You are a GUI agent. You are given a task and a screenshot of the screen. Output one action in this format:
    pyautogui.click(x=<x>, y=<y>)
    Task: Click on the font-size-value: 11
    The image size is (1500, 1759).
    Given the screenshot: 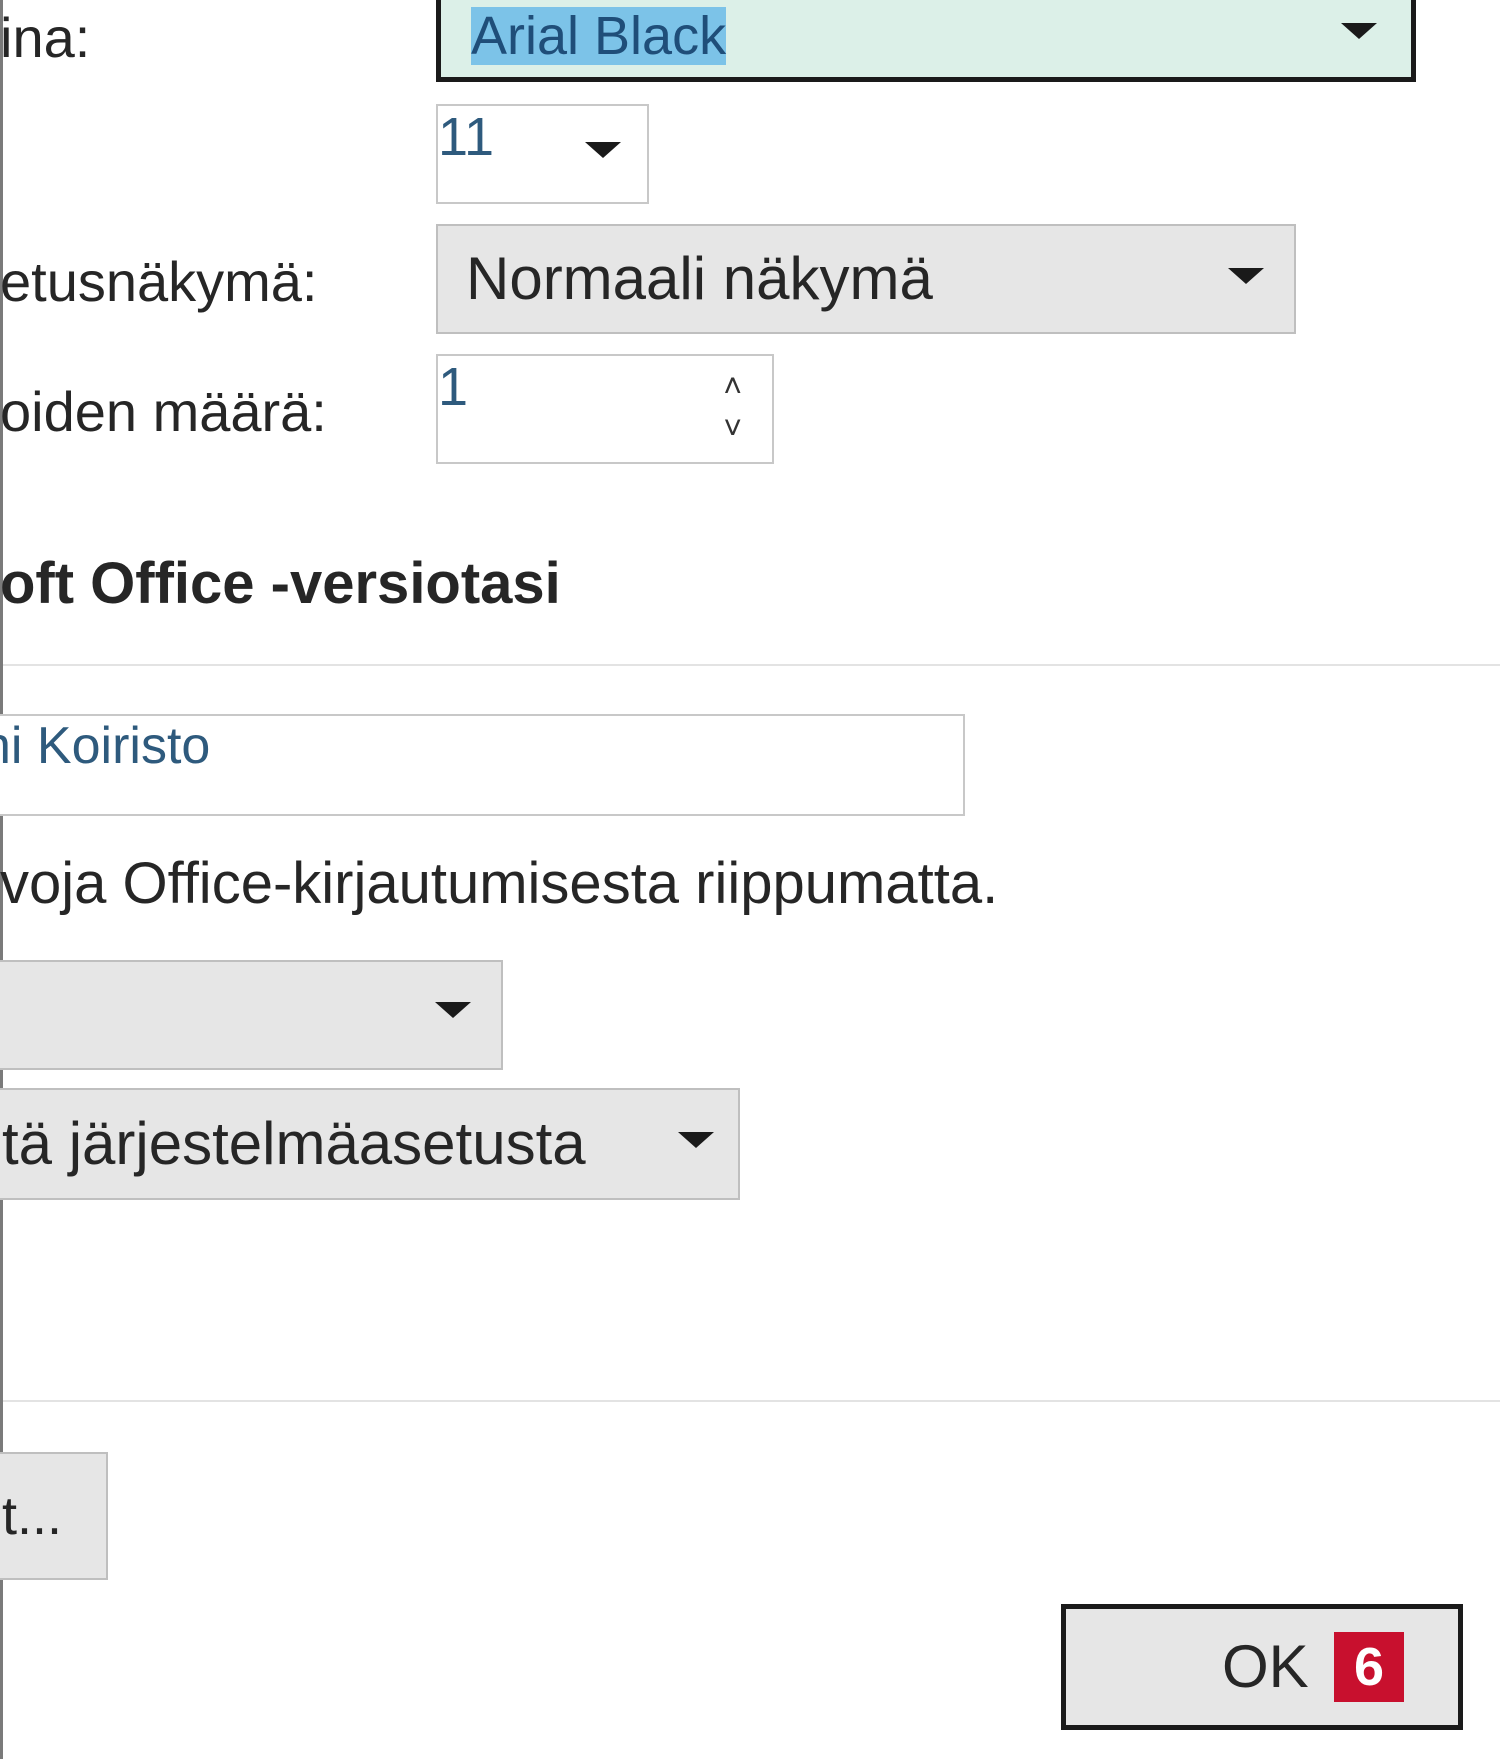 What is the action you would take?
    pyautogui.click(x=466, y=137)
    